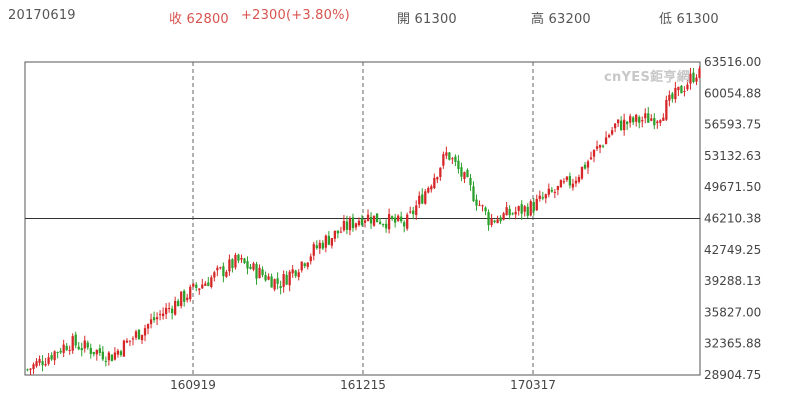 Image resolution: width=800 pixels, height=406 pixels. I want to click on y-tick-label: 53132.63, so click(732, 156).